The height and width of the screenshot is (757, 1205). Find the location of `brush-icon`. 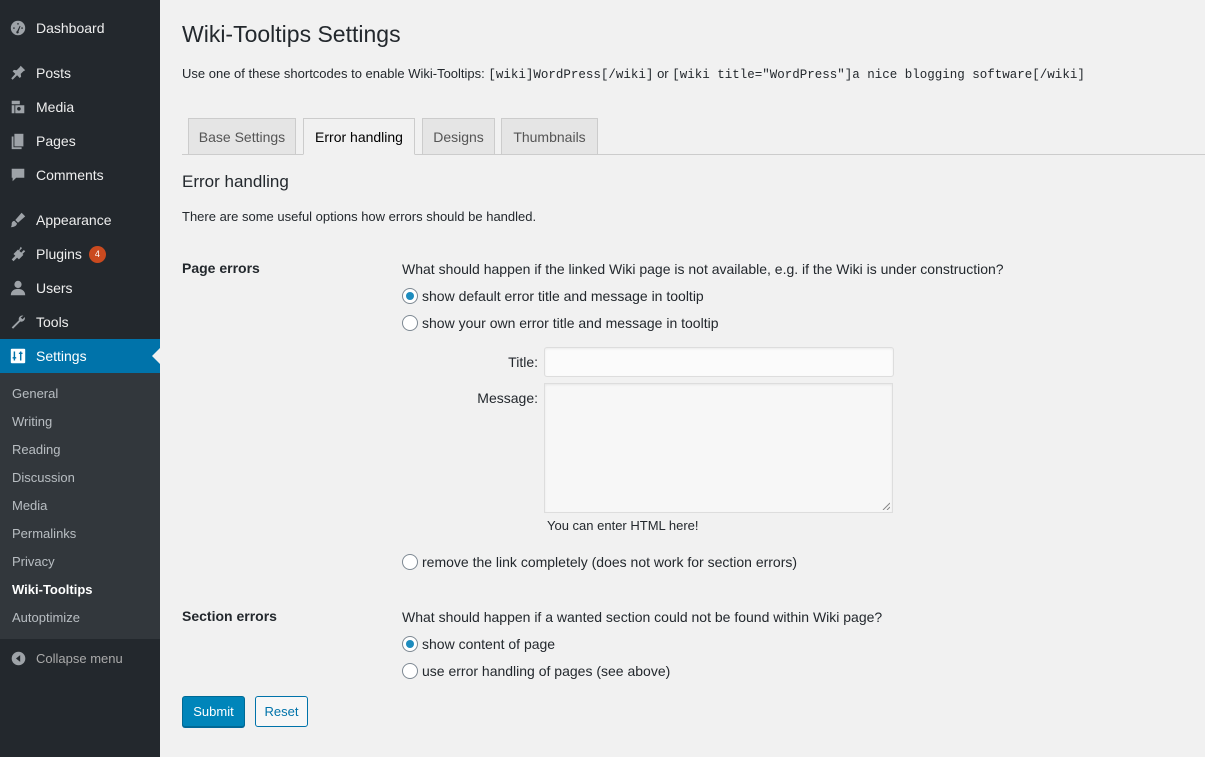

brush-icon is located at coordinates (18, 220).